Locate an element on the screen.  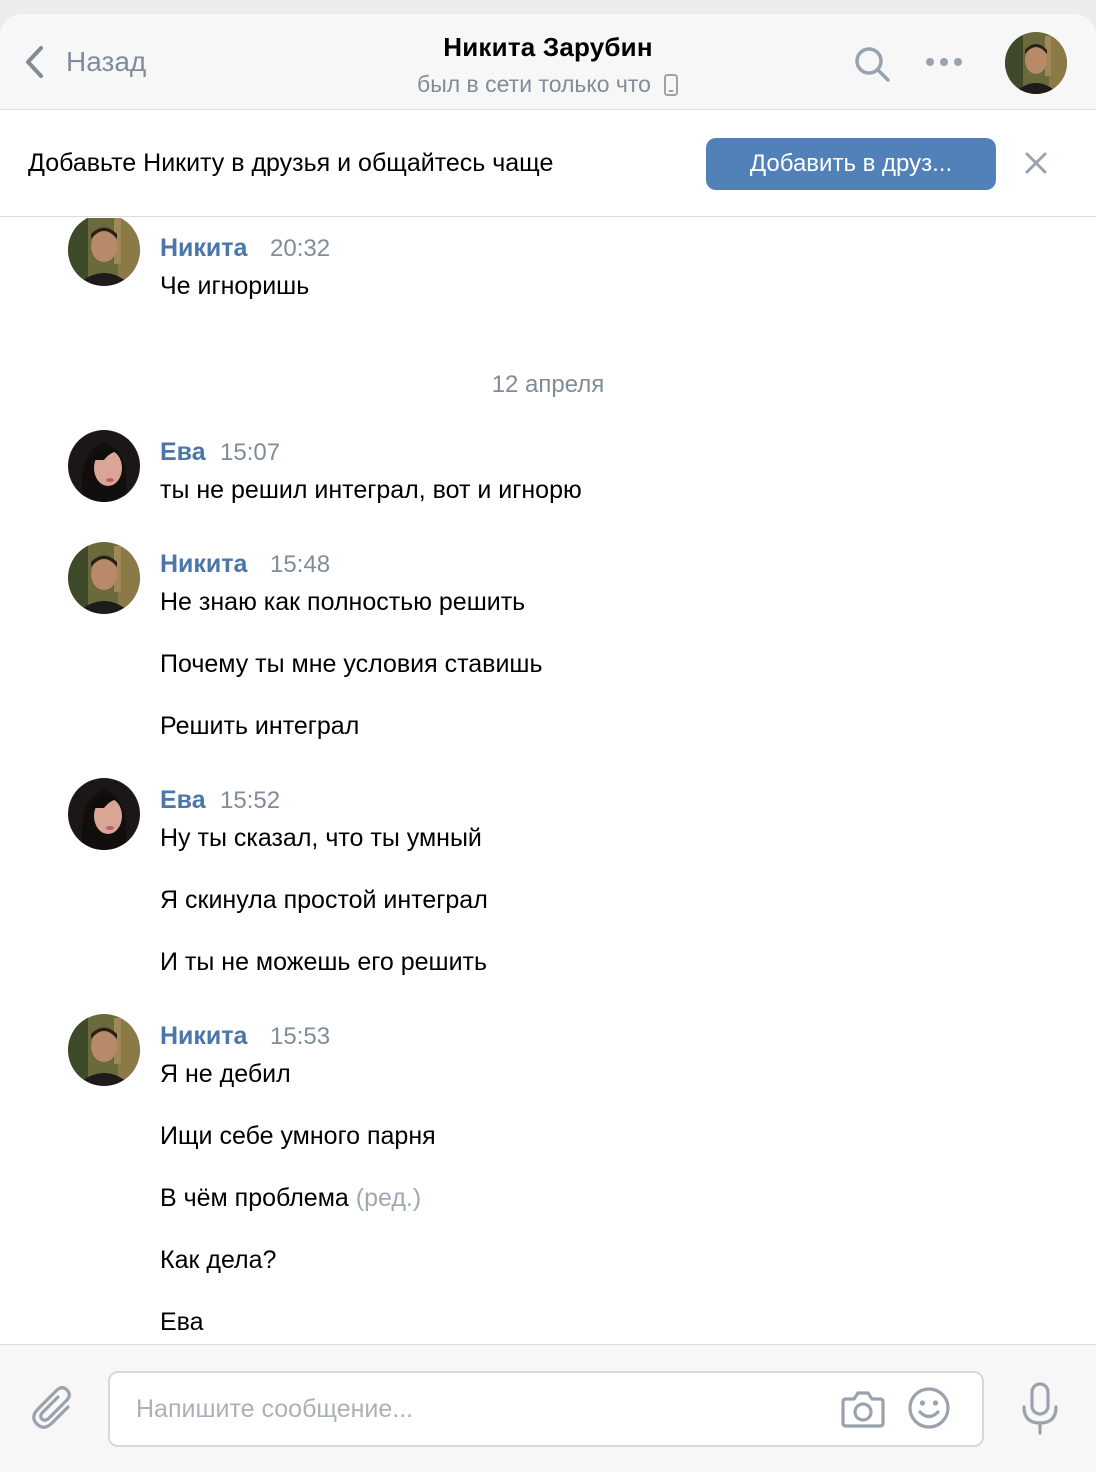
emoji-icon is located at coordinates (929, 1408).